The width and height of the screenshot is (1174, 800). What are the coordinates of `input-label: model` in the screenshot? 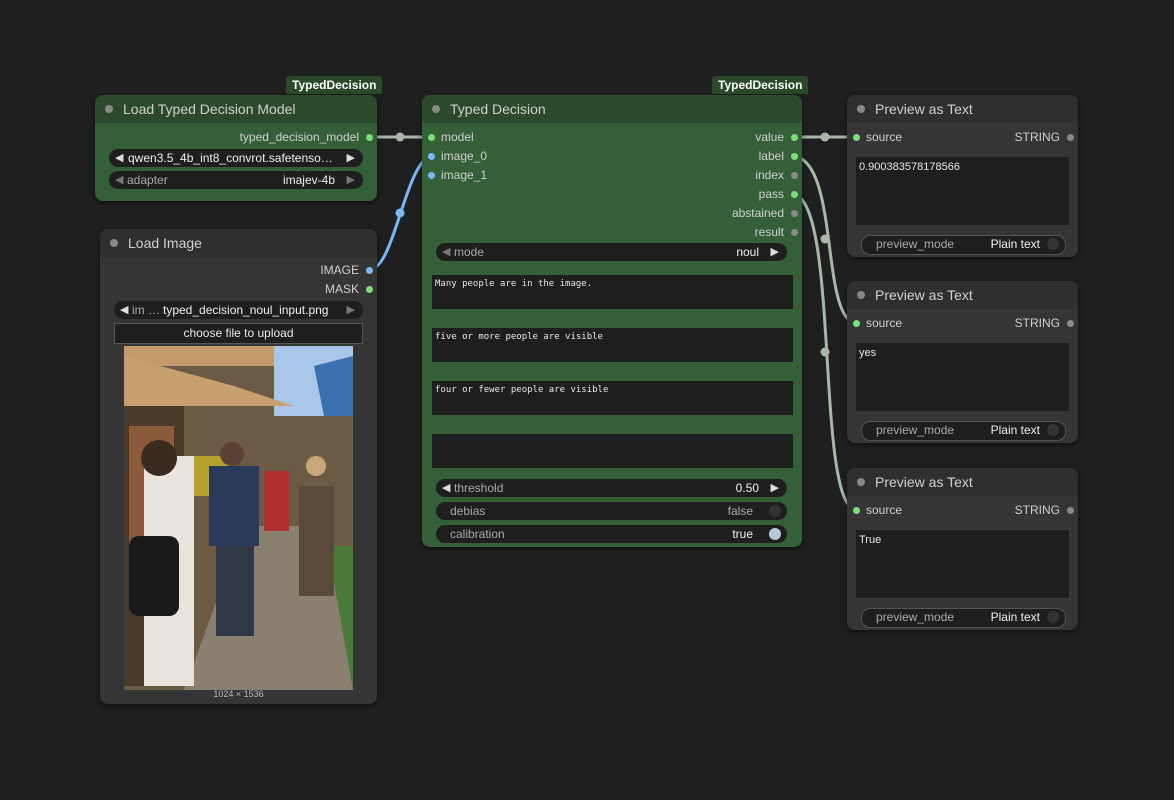 It's located at (457, 137).